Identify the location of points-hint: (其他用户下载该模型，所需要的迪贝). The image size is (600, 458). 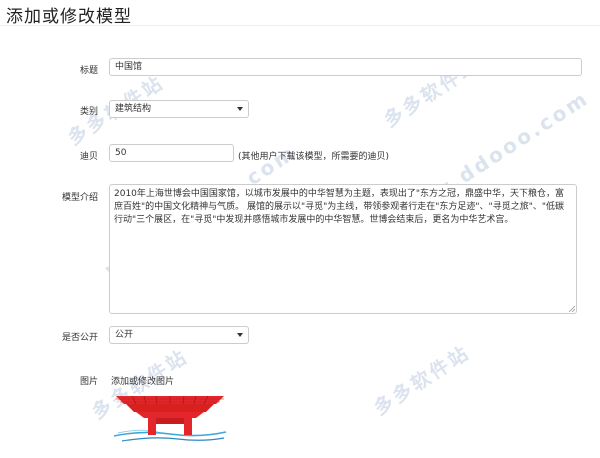
(314, 157).